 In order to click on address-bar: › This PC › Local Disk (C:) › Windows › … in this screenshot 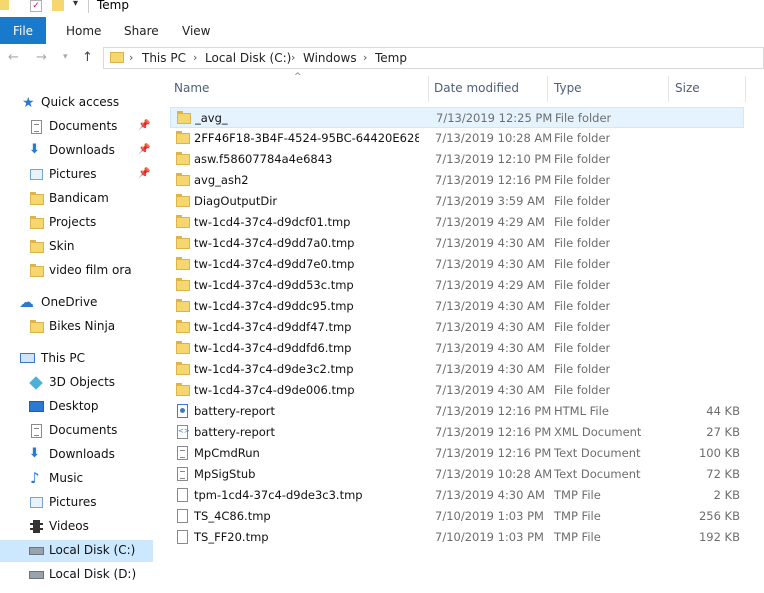, I will do `click(433, 58)`.